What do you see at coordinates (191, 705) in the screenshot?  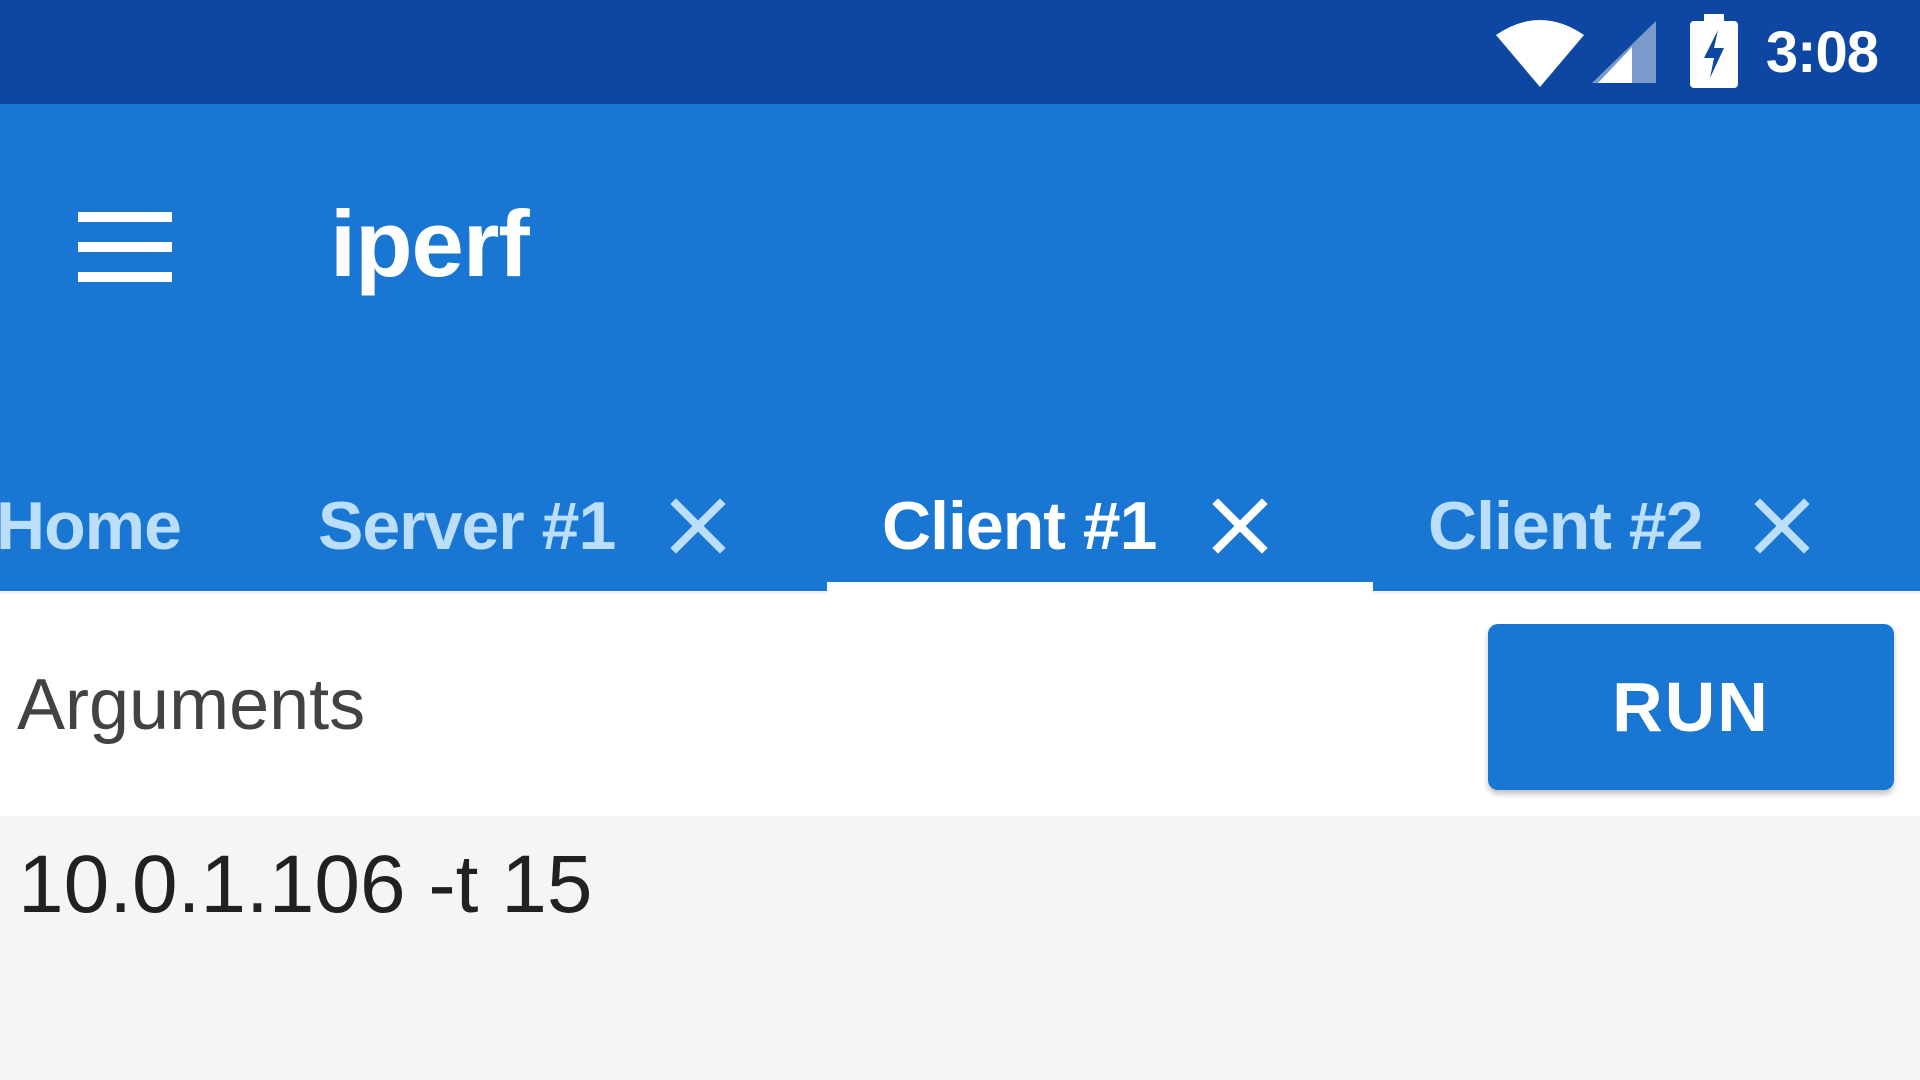 I see `arguments-label: Arguments` at bounding box center [191, 705].